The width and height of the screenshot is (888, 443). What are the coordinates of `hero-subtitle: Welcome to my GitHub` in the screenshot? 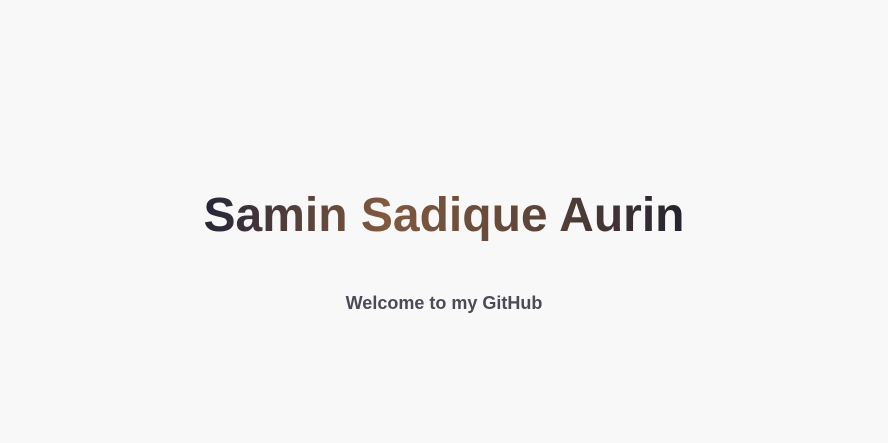 It's located at (444, 303).